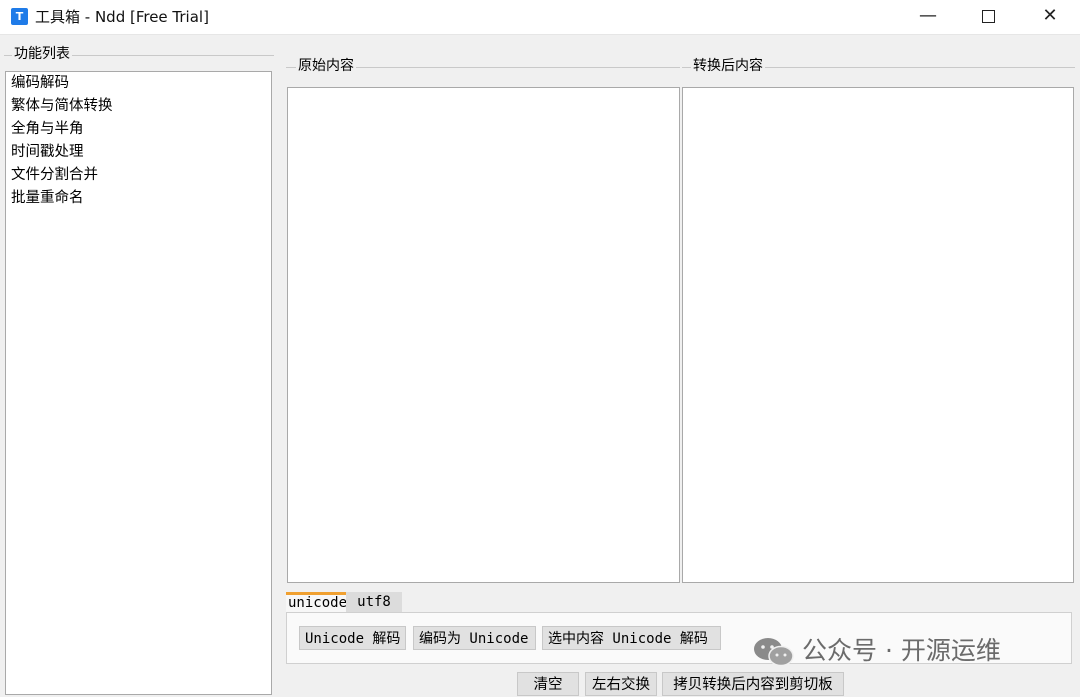  What do you see at coordinates (326, 66) in the screenshot?
I see `source-group-title: 原始内容` at bounding box center [326, 66].